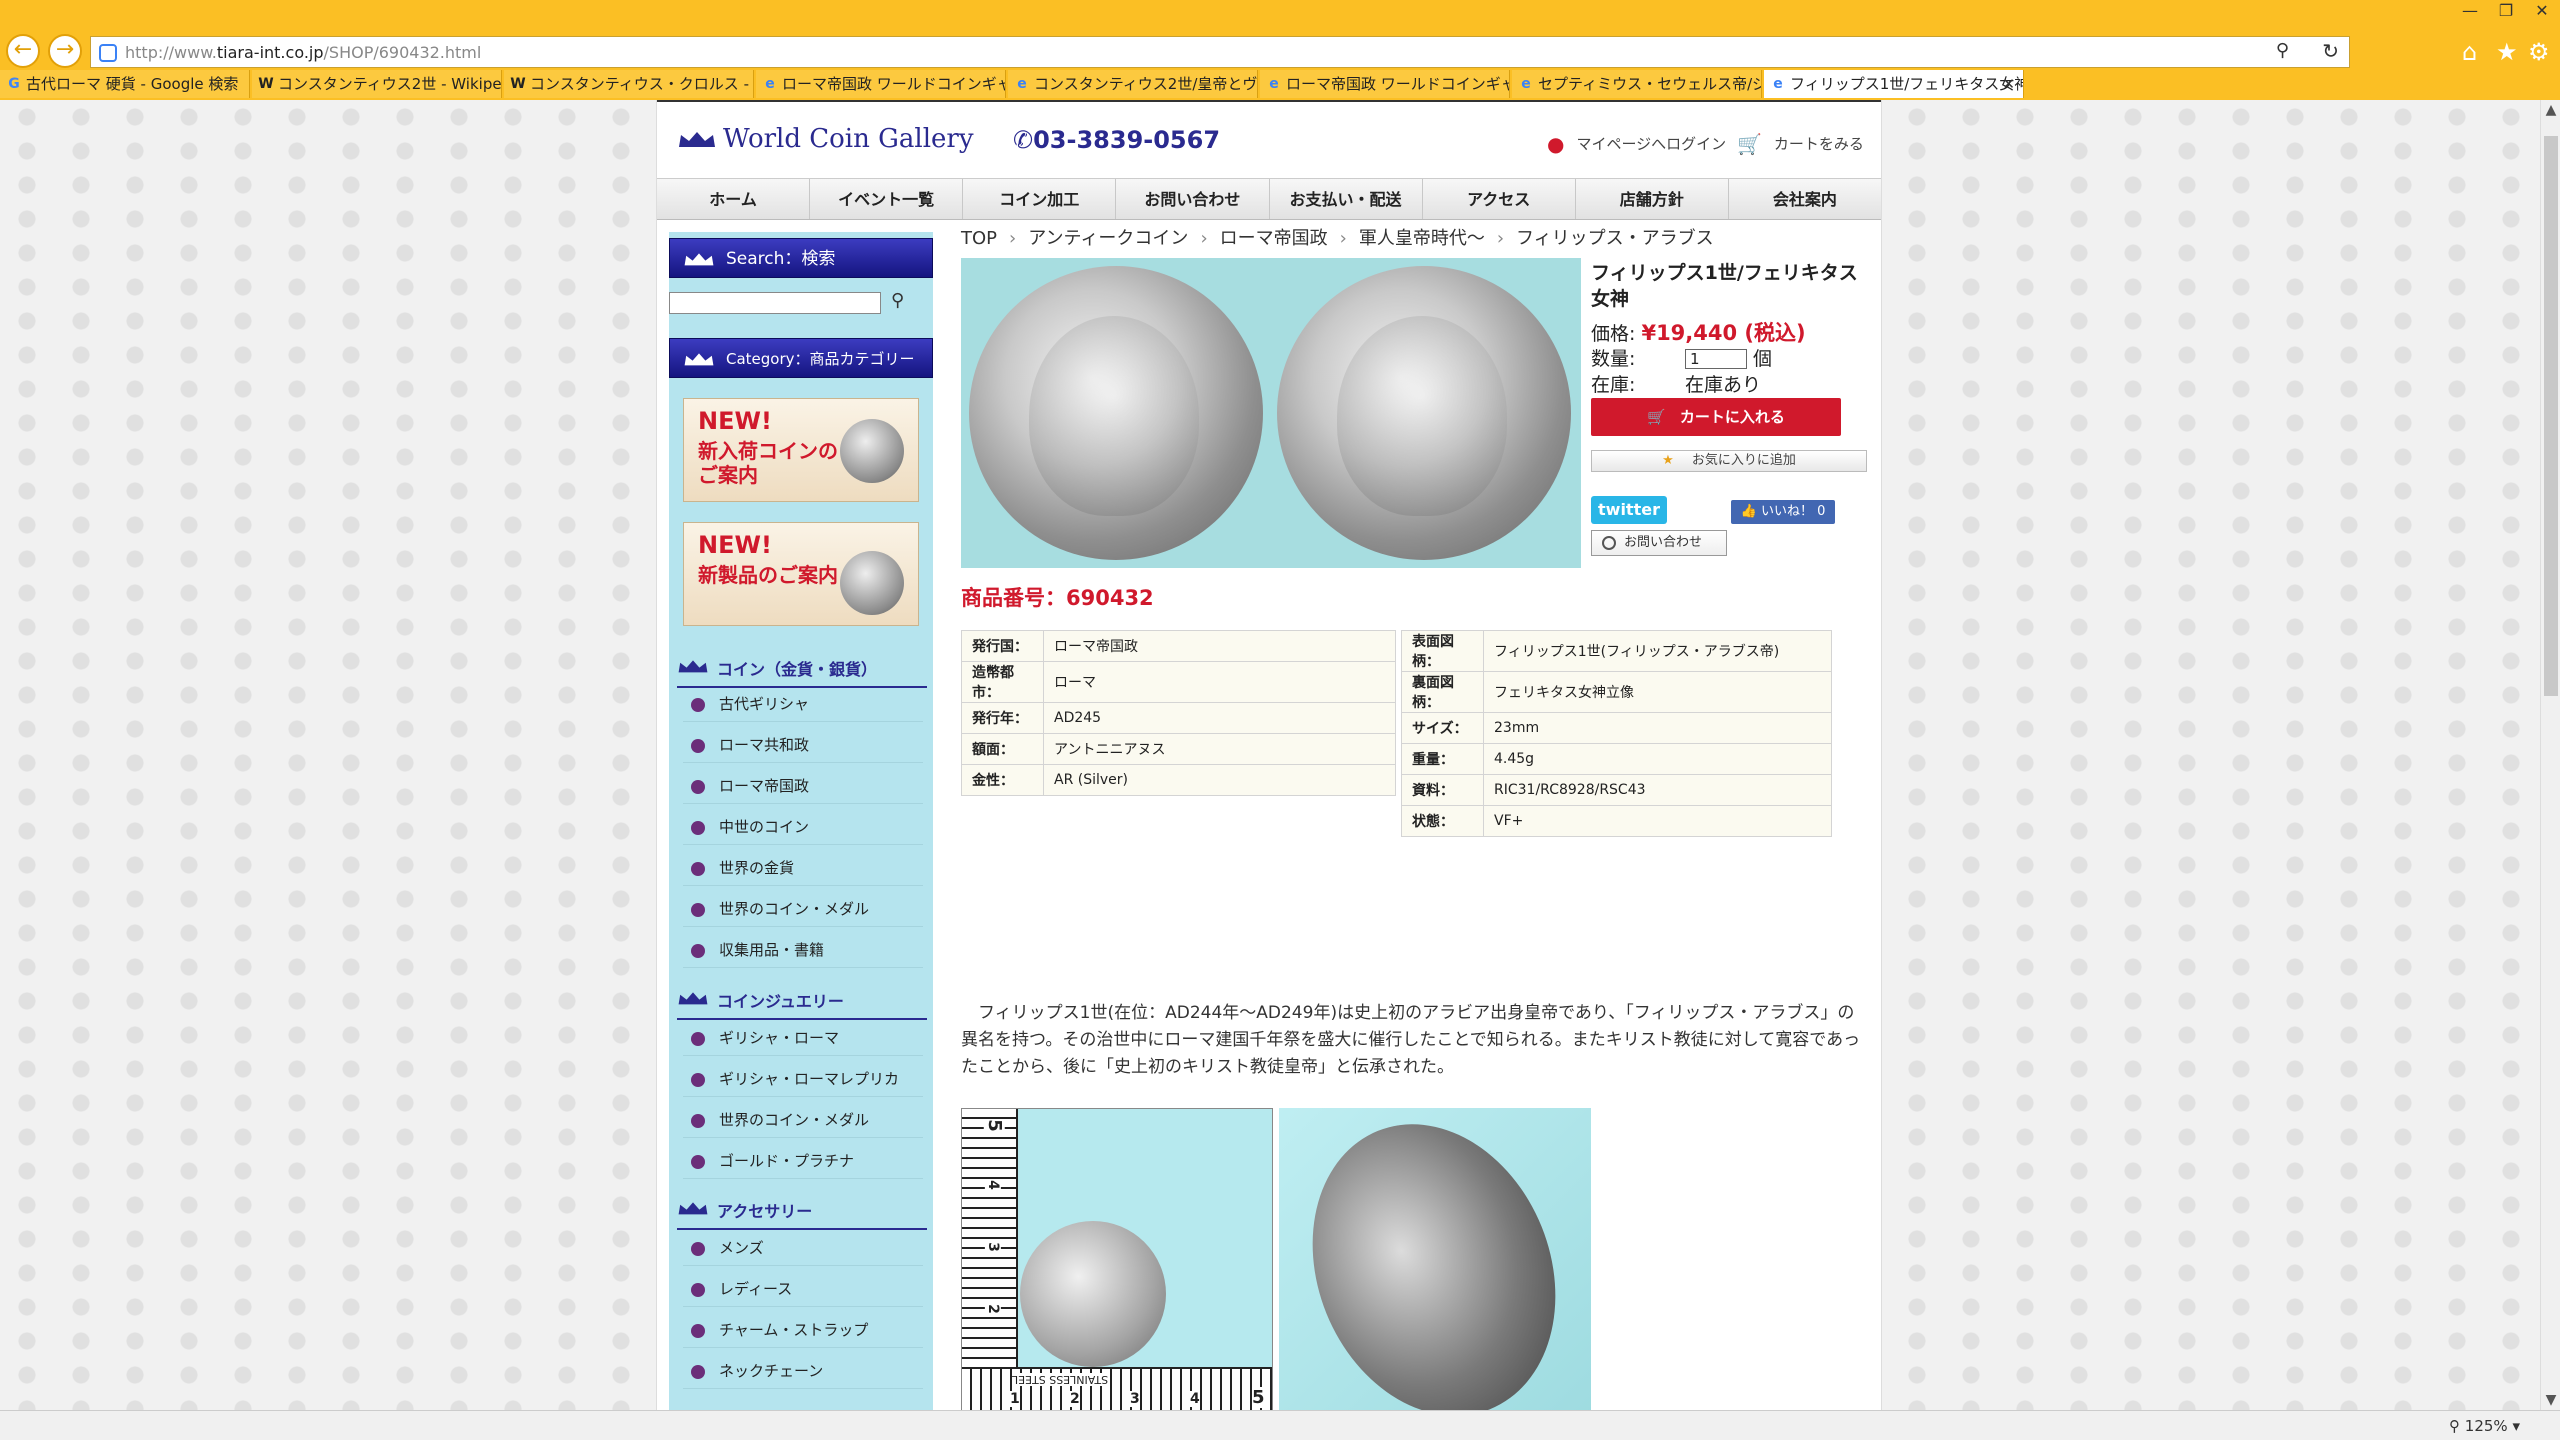  I want to click on google-icon: G, so click(14, 84).